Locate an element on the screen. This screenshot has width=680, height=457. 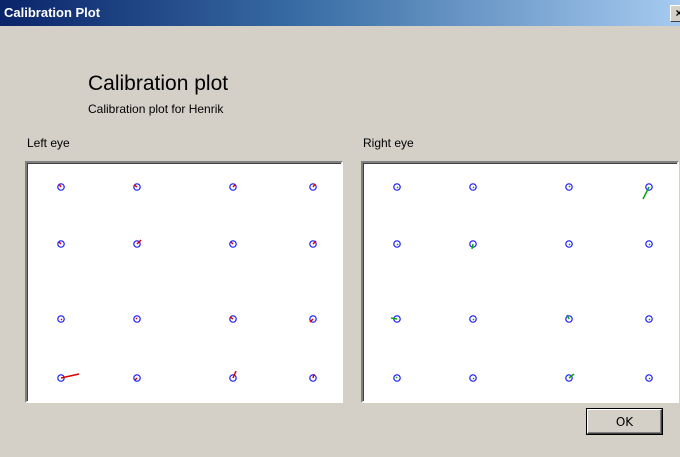
right-eye-label: Right eye is located at coordinates (388, 143).